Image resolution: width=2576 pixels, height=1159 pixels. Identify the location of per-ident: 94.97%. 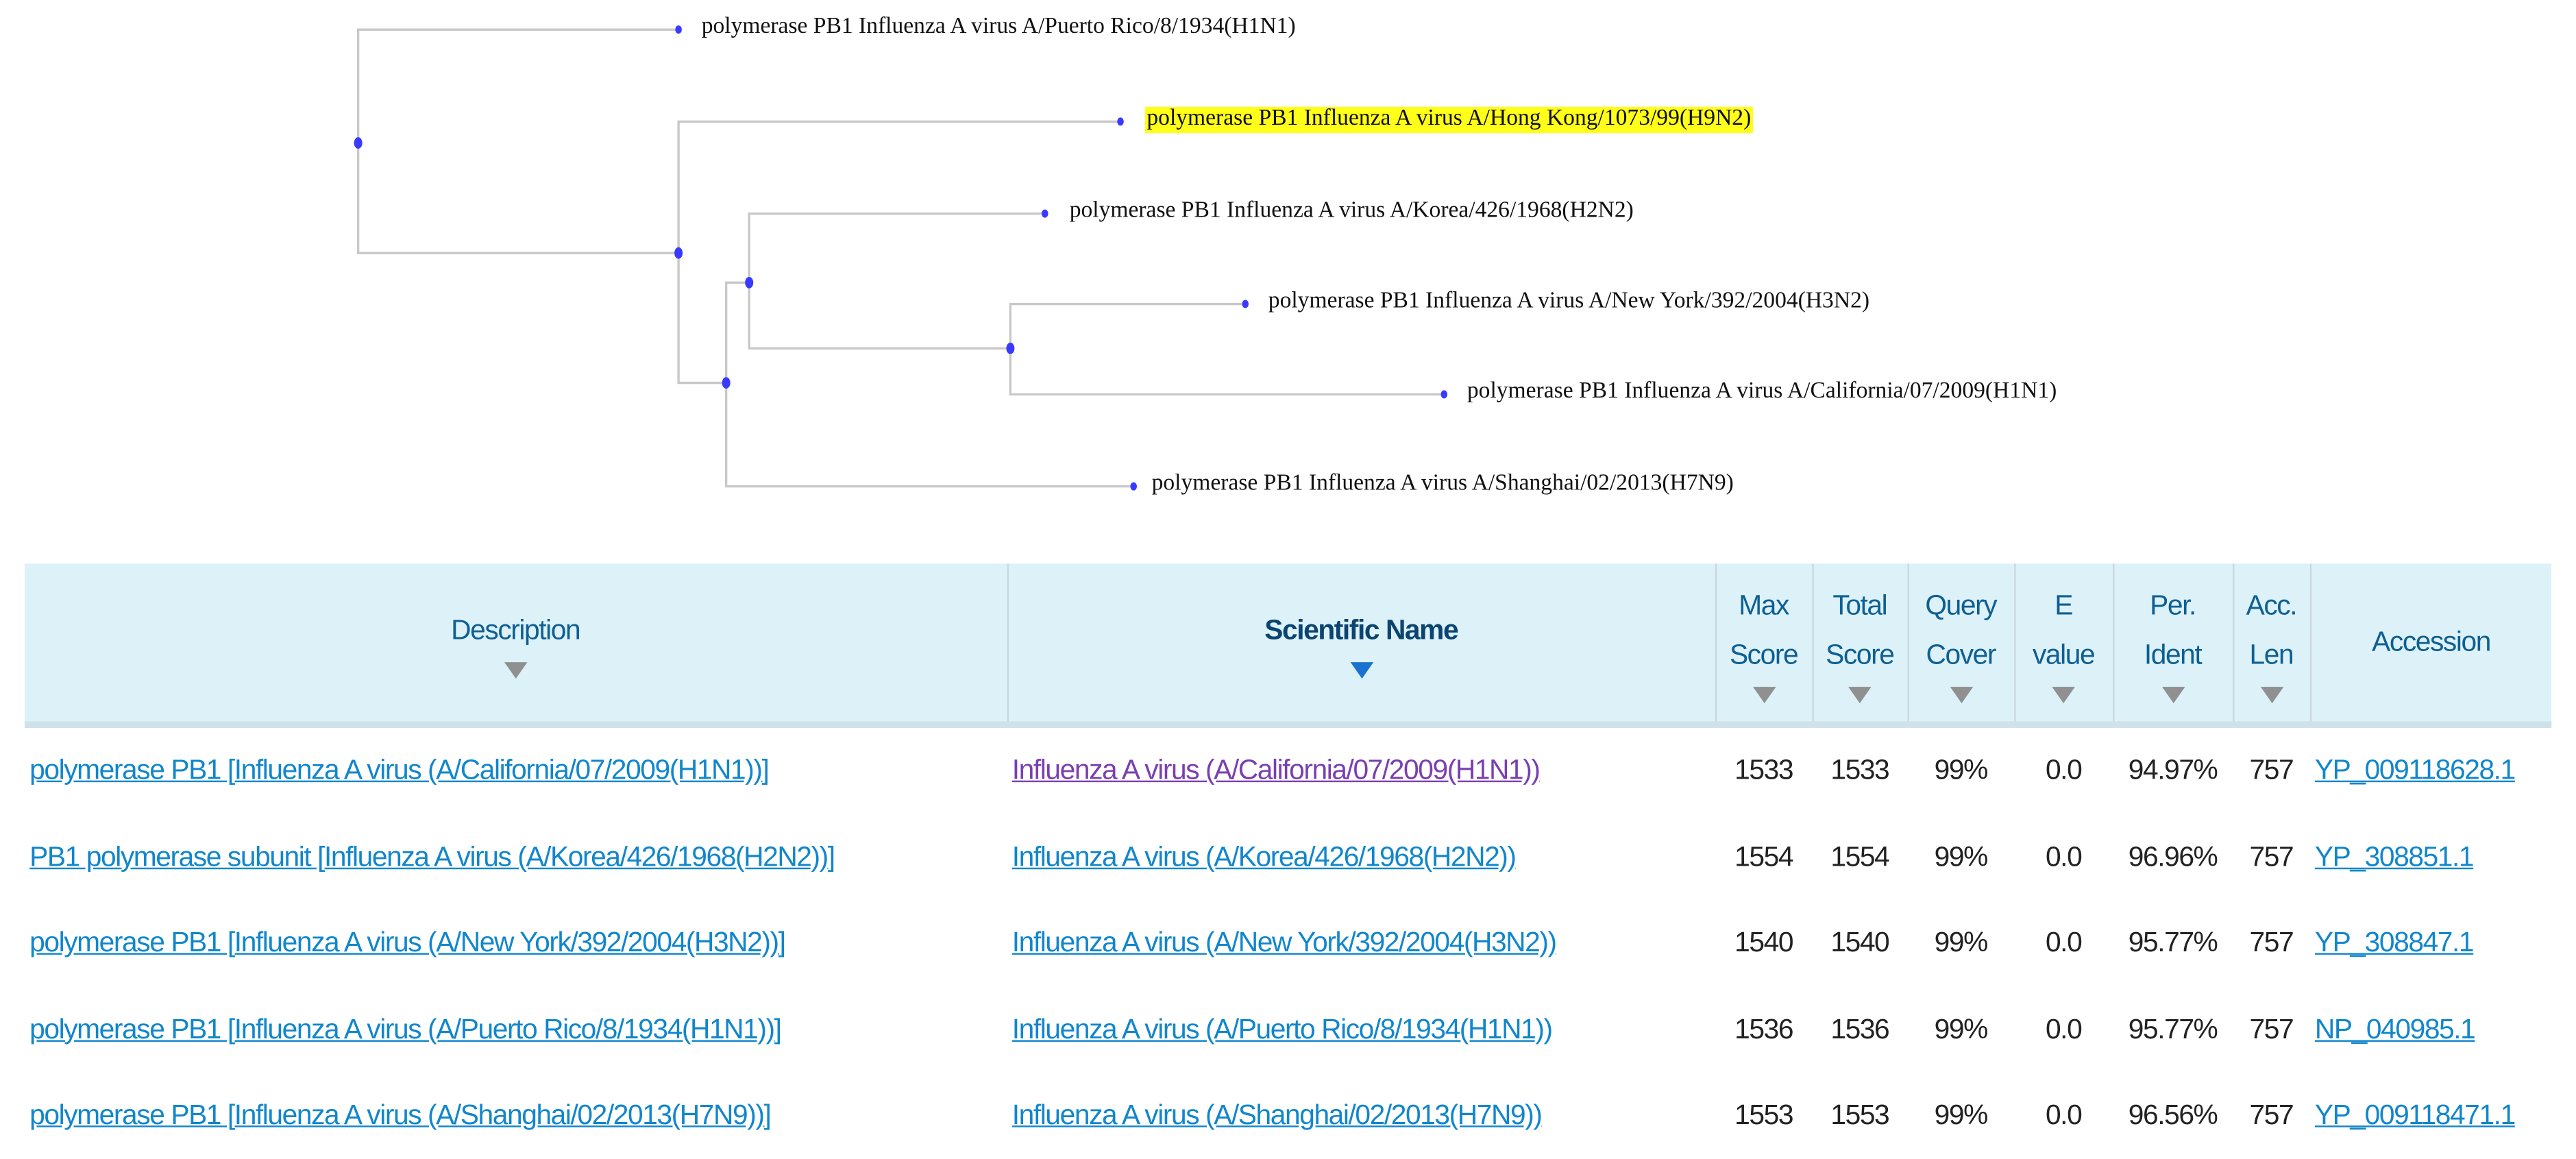
(2173, 770).